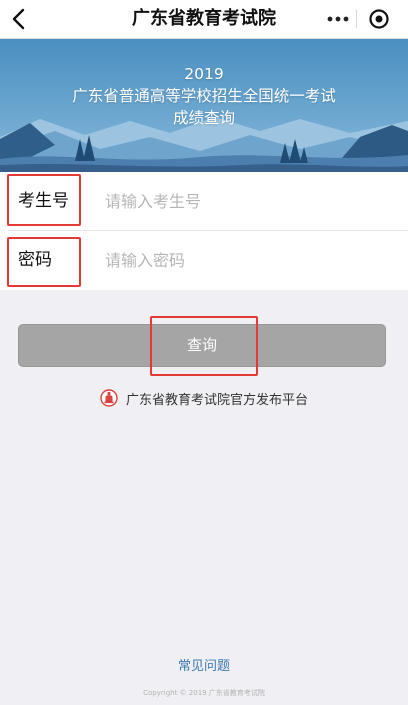 This screenshot has width=408, height=705. I want to click on exam-number-highlight-box, so click(44, 200).